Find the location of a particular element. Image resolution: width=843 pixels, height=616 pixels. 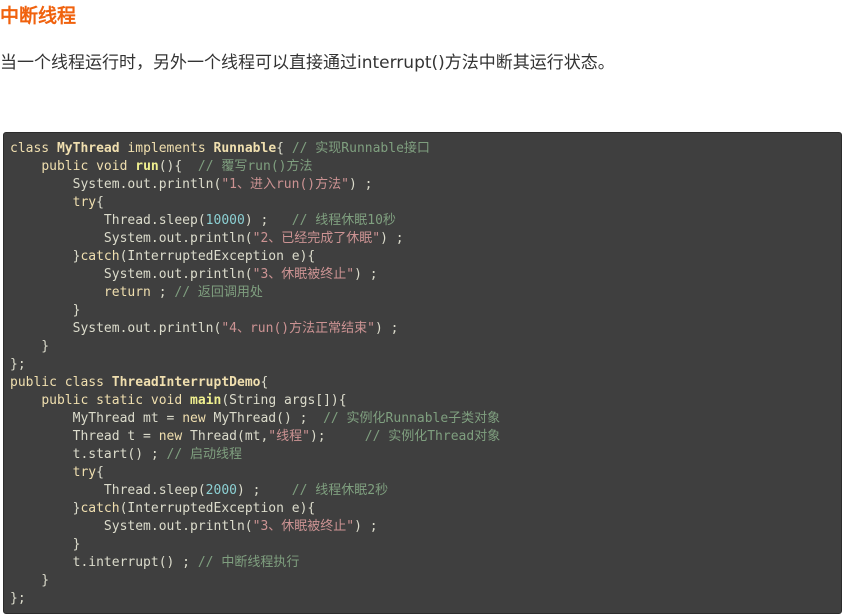

code-text: t.start() ; is located at coordinates (88, 454).